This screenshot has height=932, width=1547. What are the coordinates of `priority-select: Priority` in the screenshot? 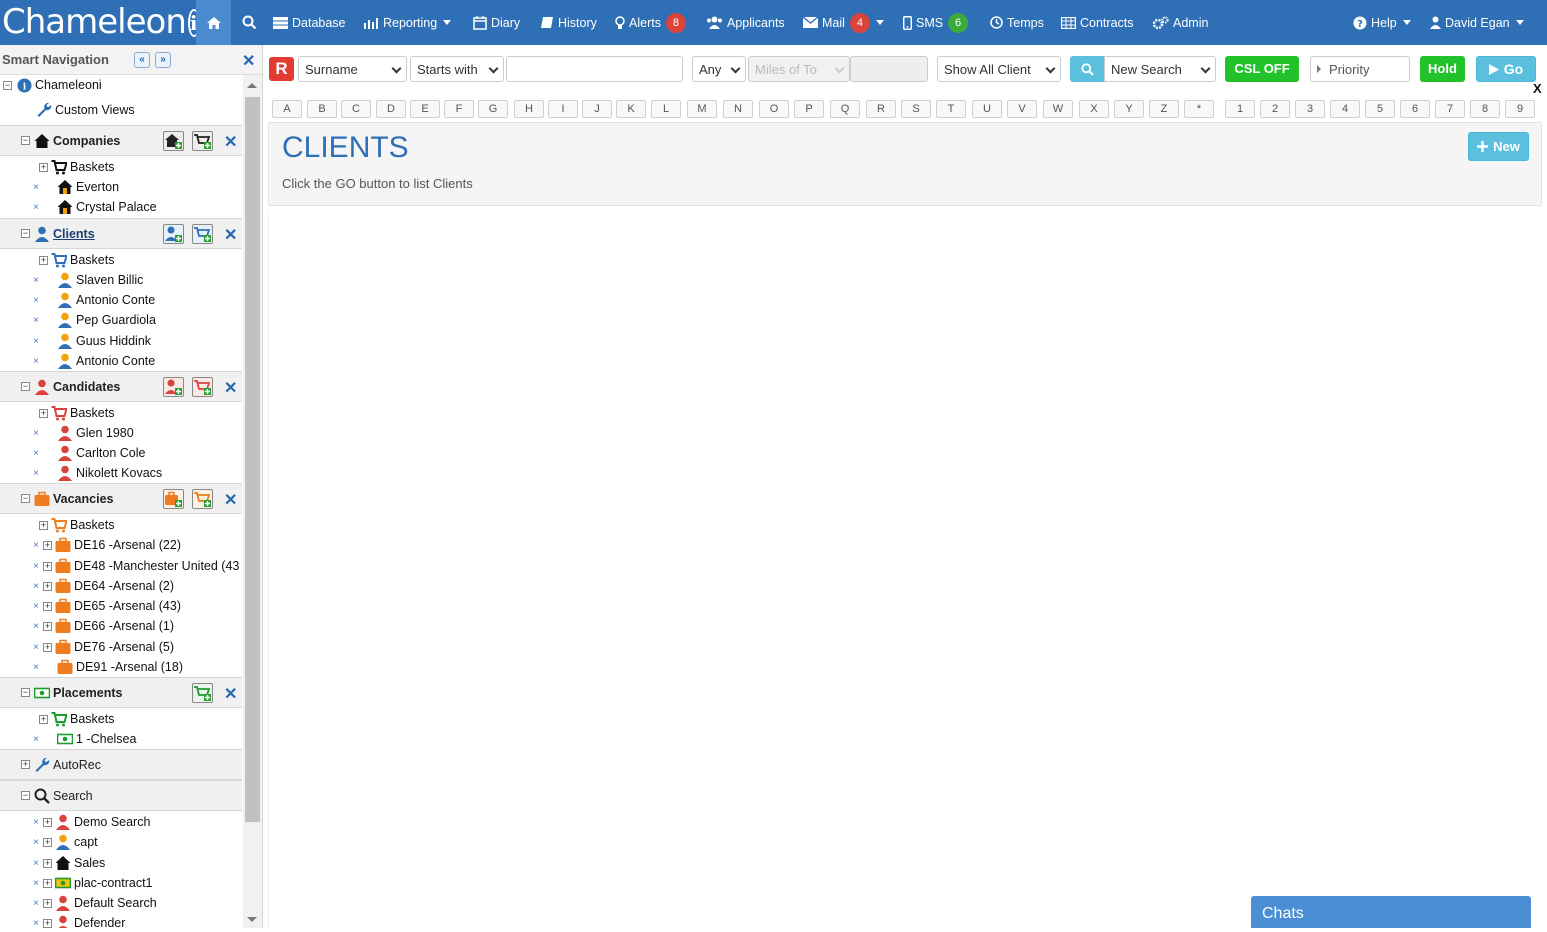 It's located at (1360, 69).